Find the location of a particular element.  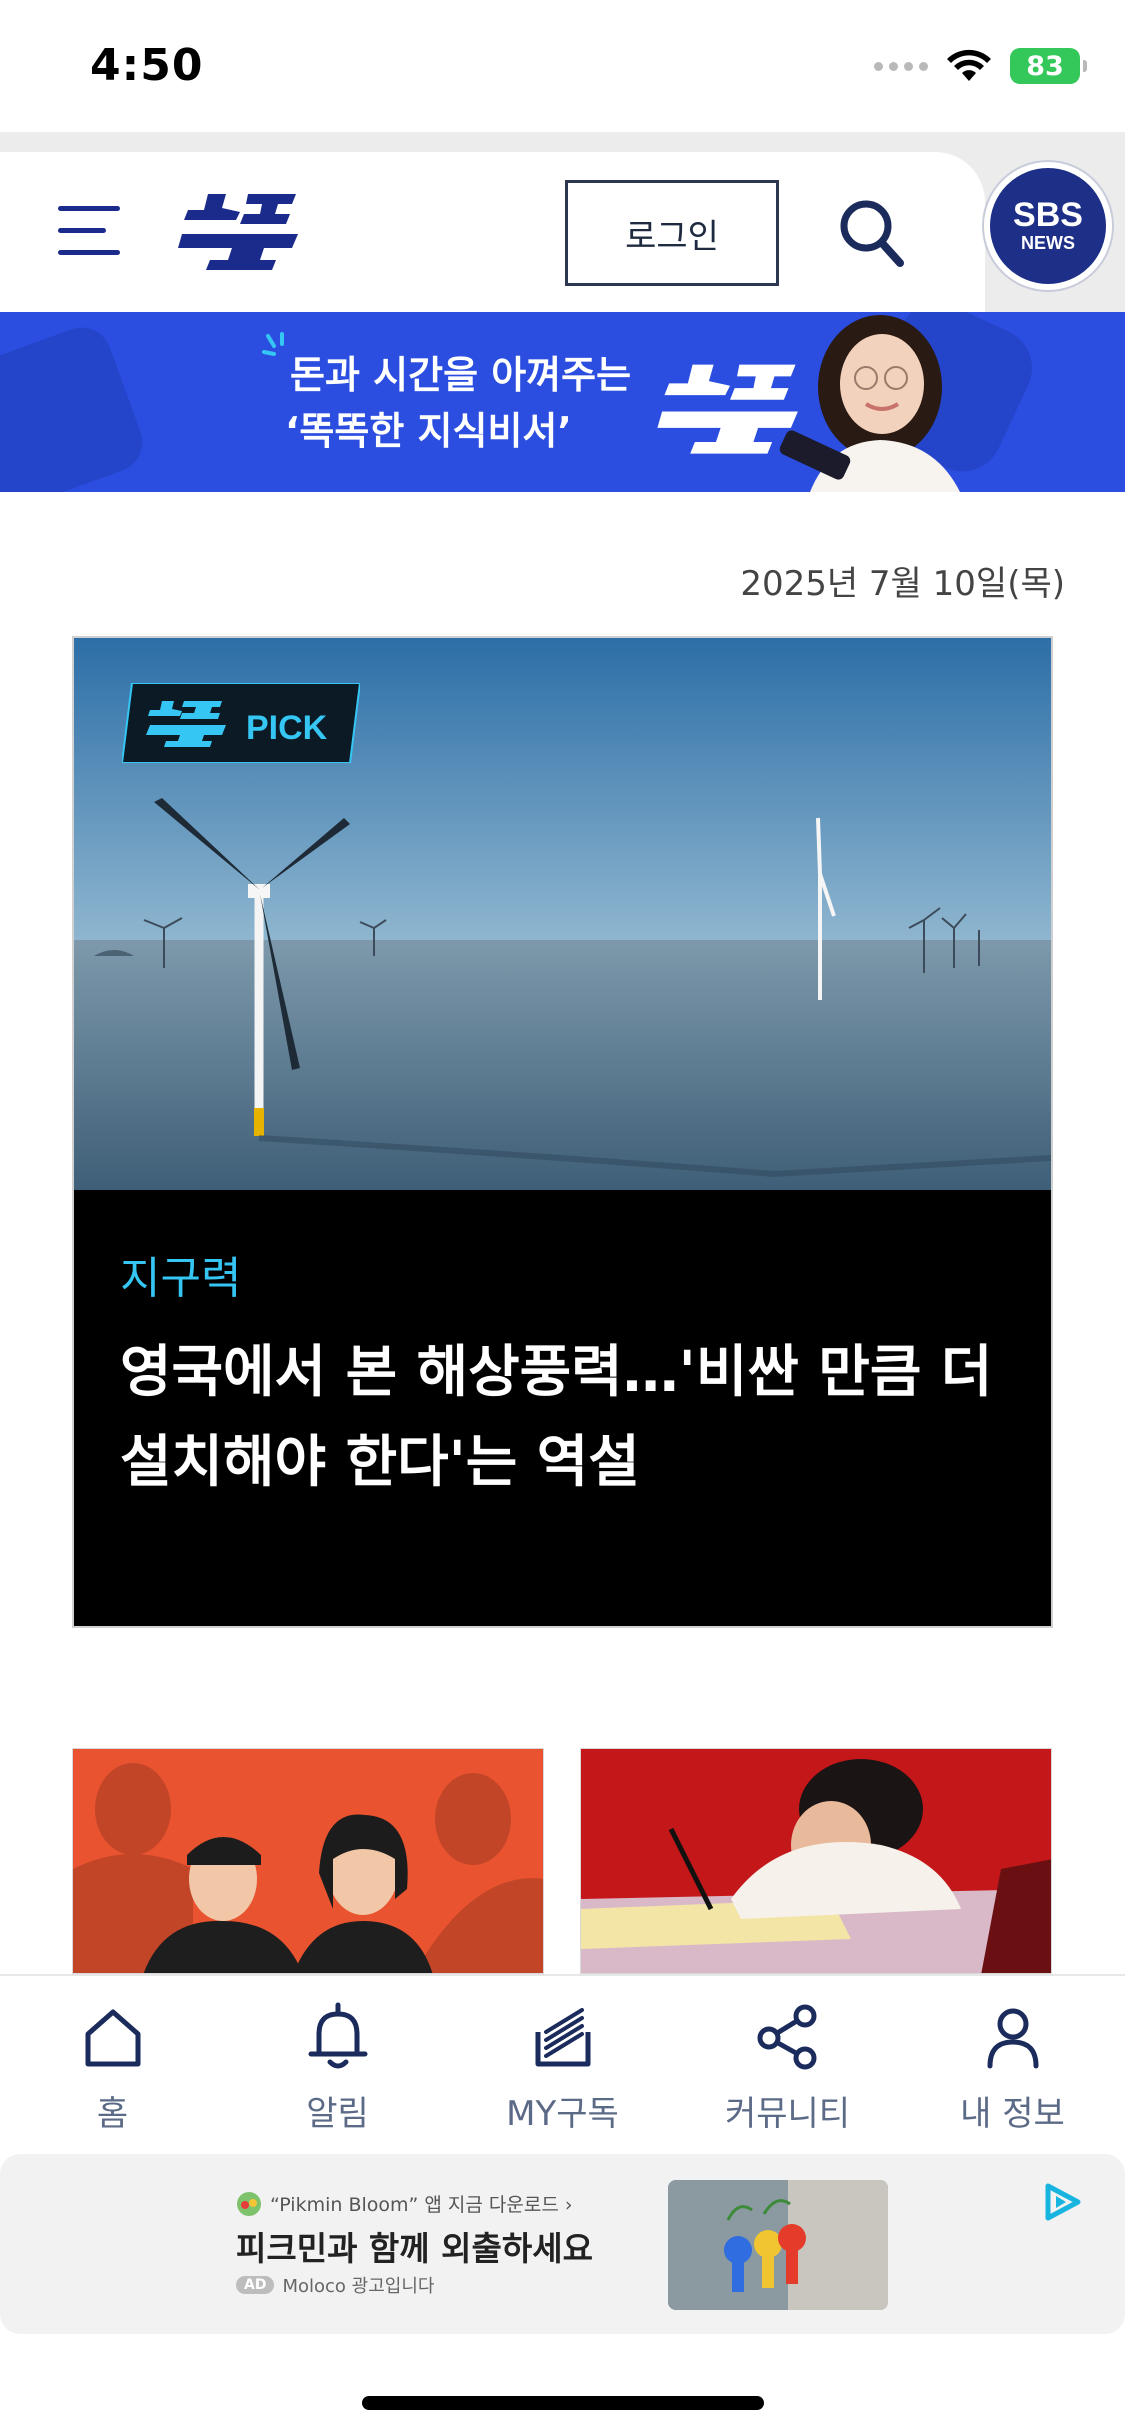

battery-level: 83 is located at coordinates (1045, 66).